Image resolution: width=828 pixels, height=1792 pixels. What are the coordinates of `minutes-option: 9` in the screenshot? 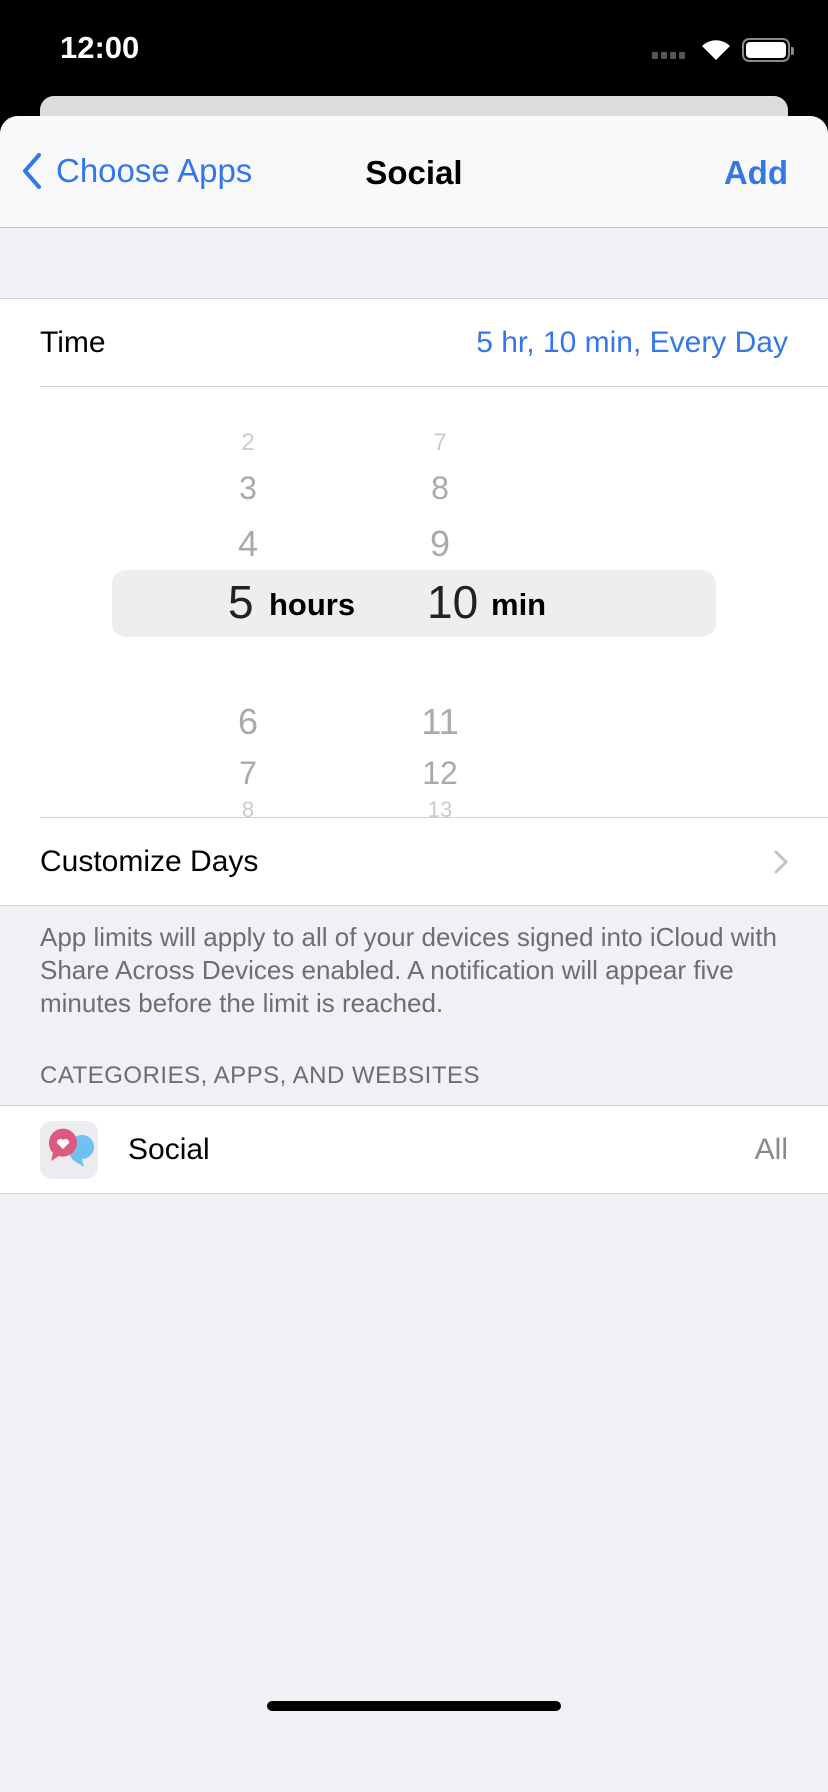 It's located at (440, 543).